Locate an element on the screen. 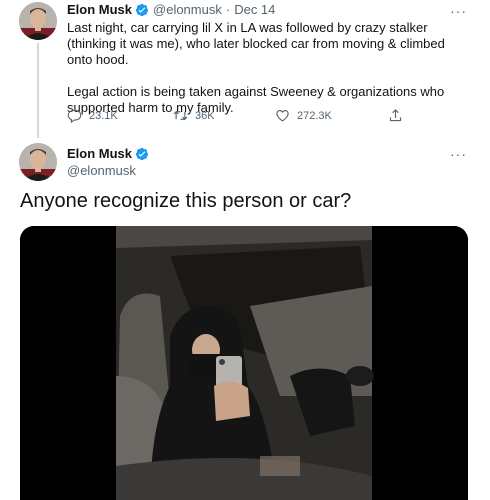 Image resolution: width=490 pixels, height=500 pixels. reply-count: 23.1K is located at coordinates (103, 115).